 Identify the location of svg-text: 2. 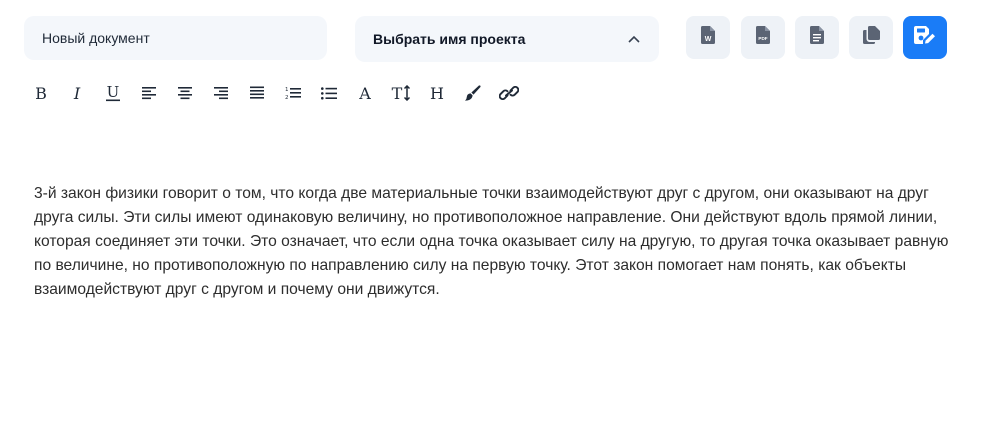
(287, 97).